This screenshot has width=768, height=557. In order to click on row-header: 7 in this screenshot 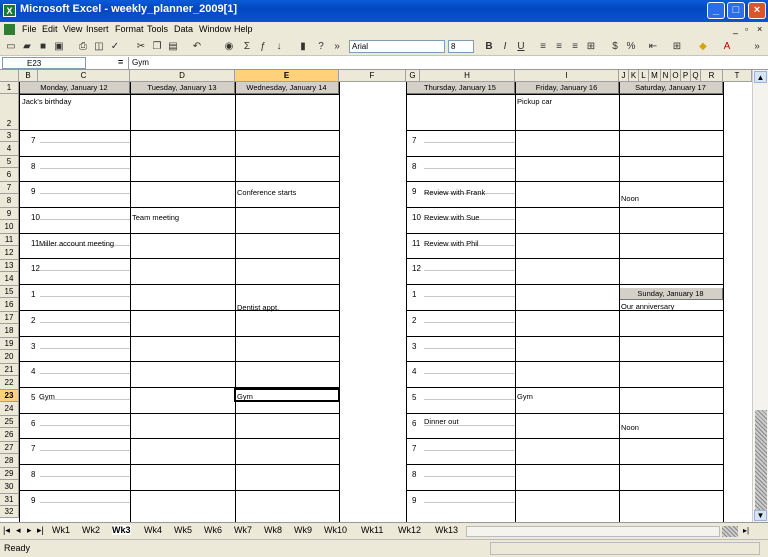, I will do `click(9, 188)`.